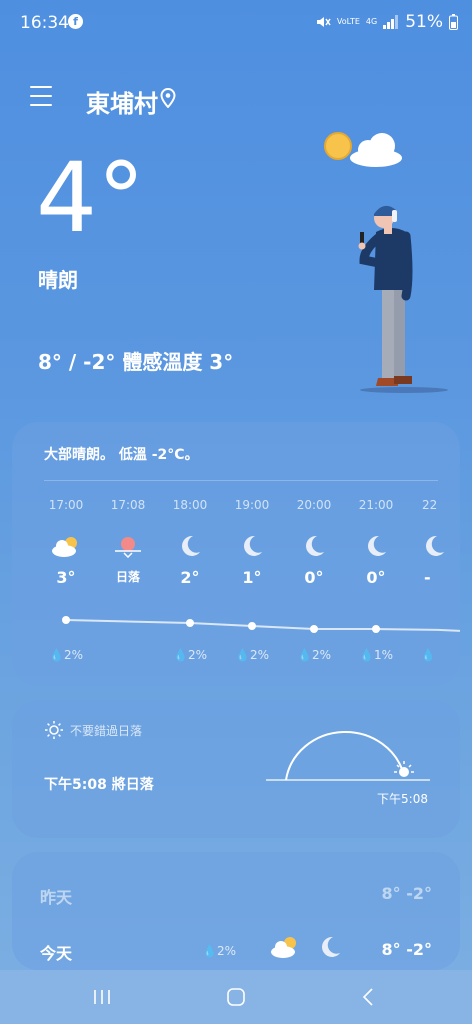 This screenshot has height=1024, width=472. Describe the element at coordinates (348, 756) in the screenshot. I see `sun-path-arc` at that location.